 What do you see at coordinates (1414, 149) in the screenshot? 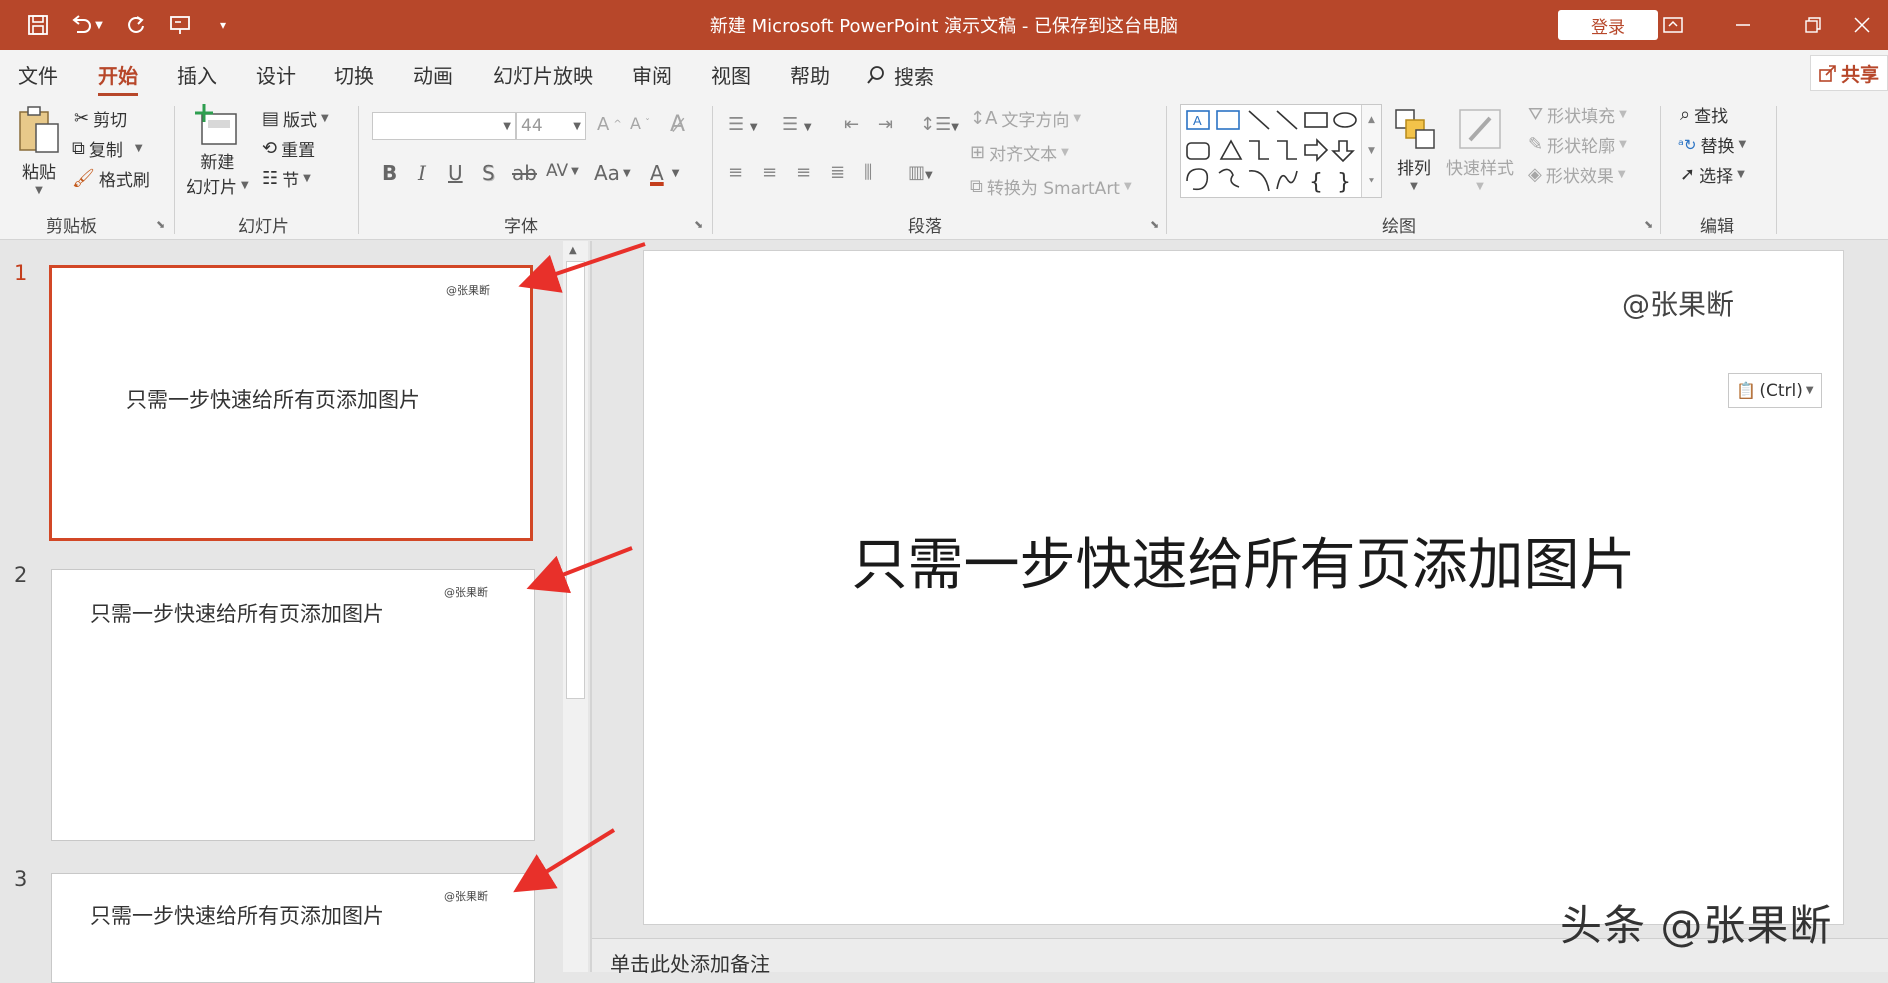
I see `arrange-button: 排列 ▼` at bounding box center [1414, 149].